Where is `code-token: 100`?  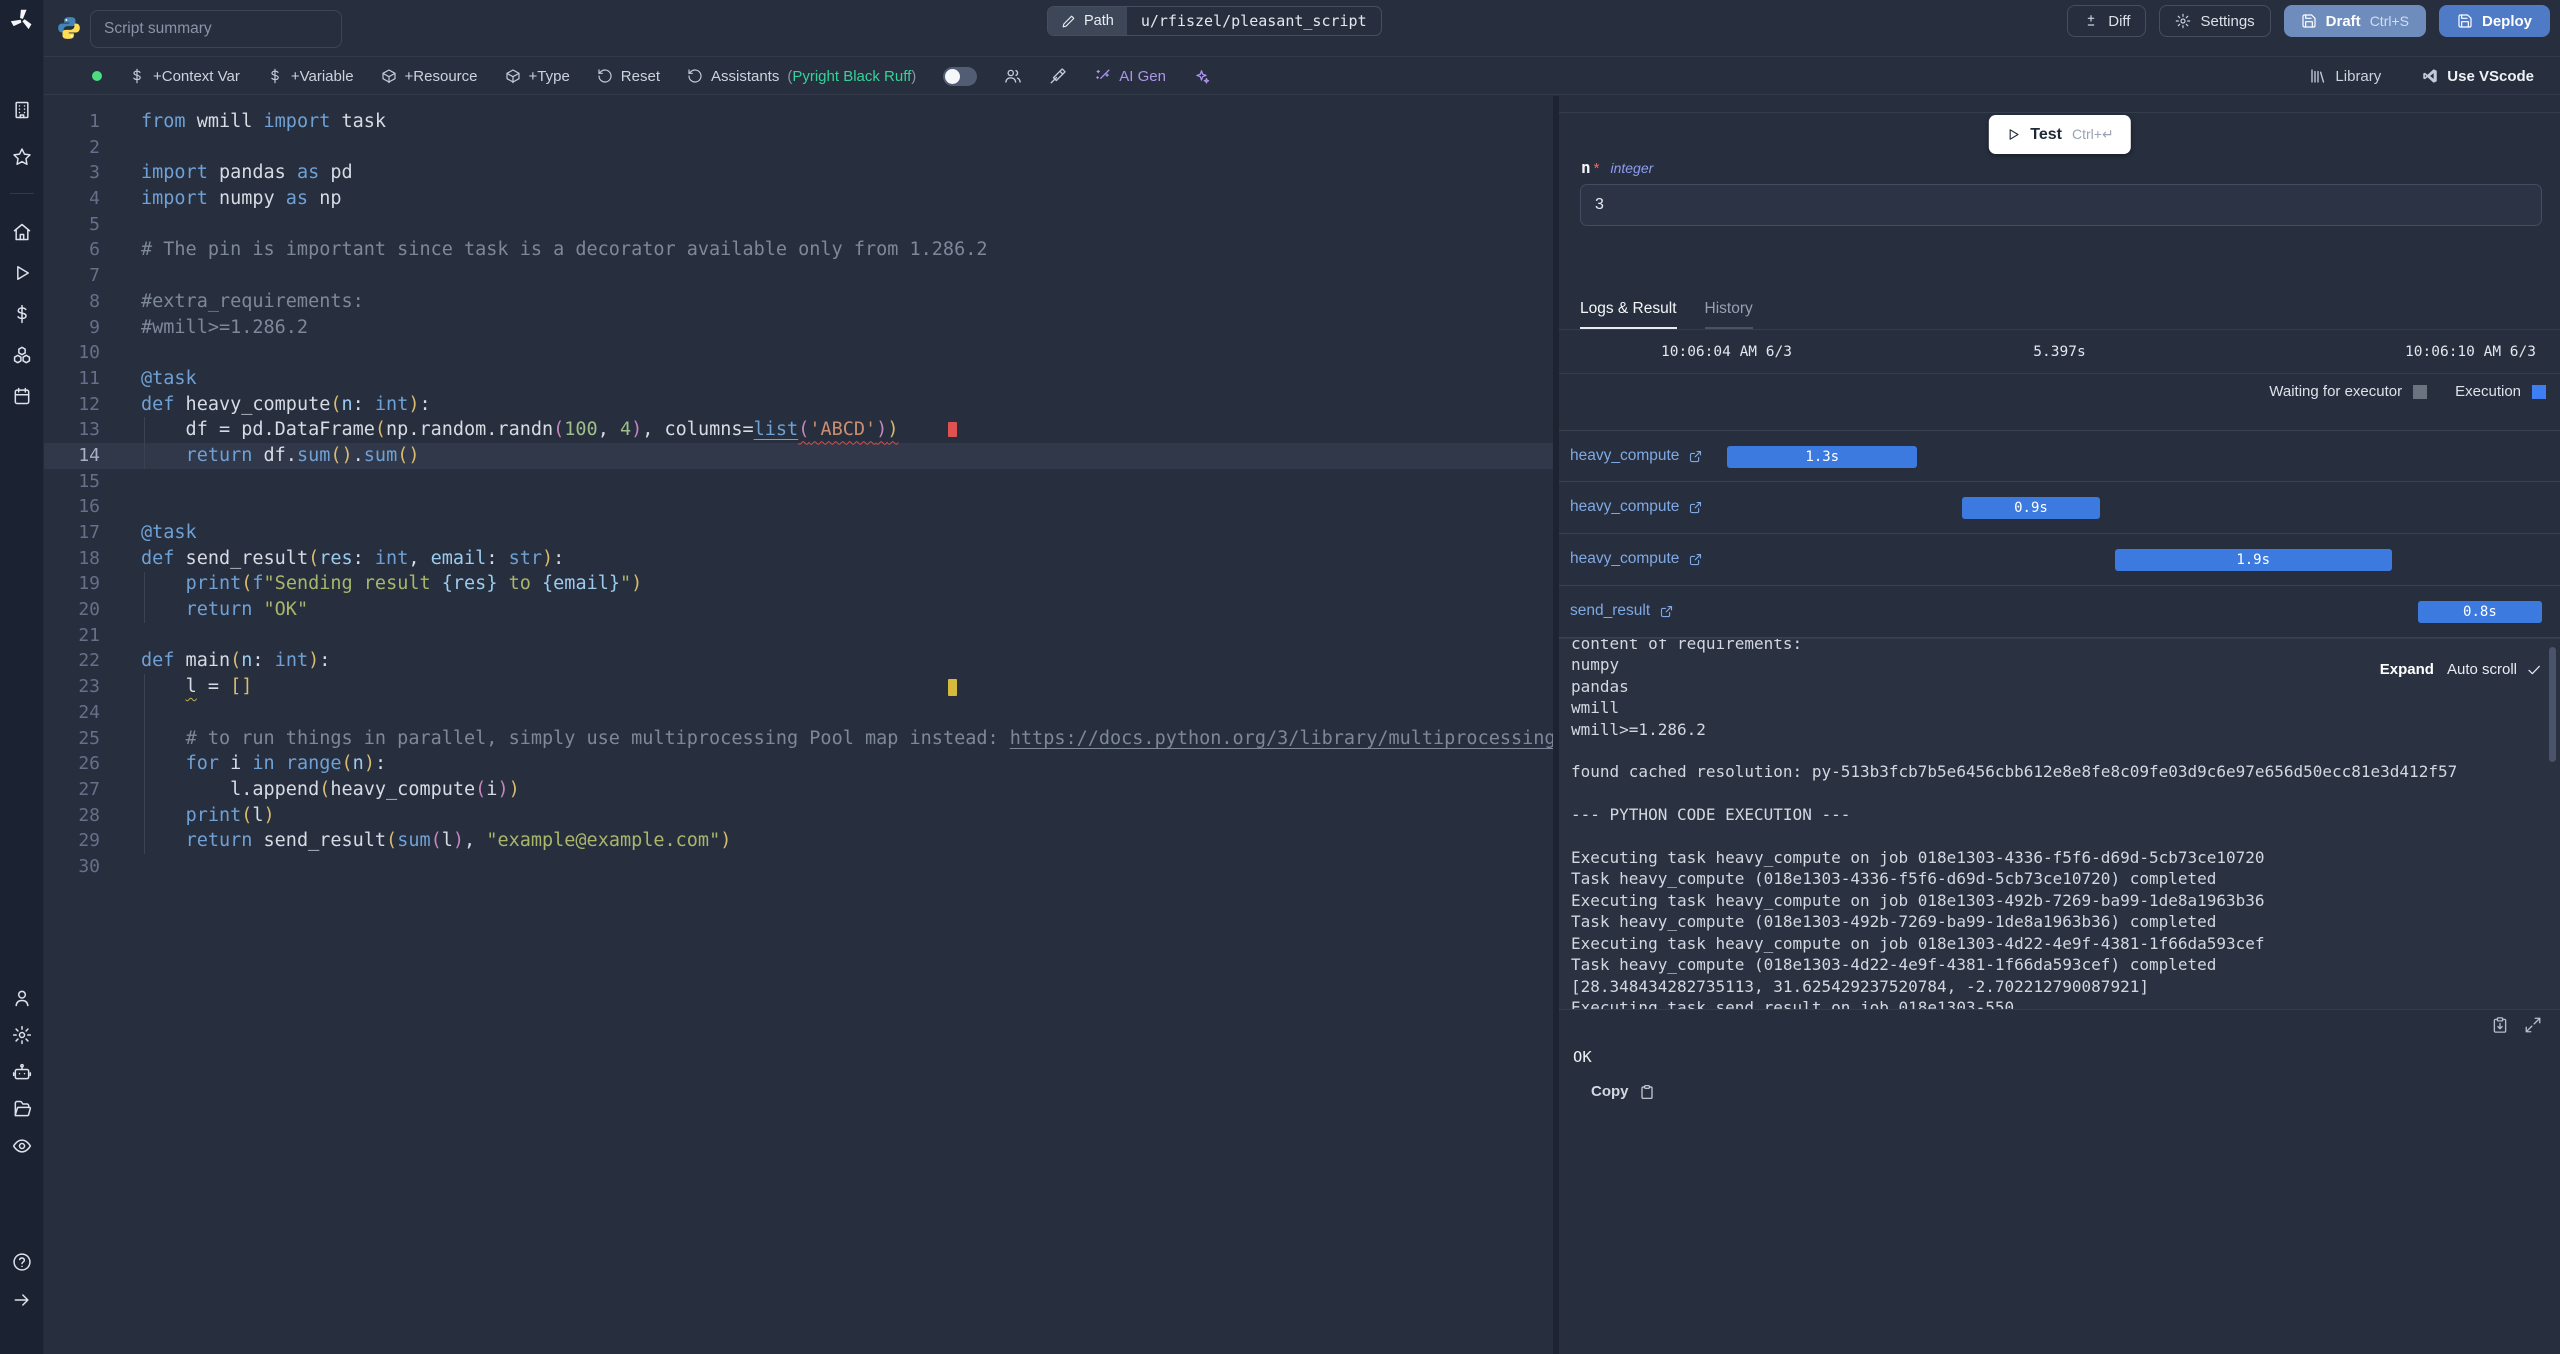
code-token: 100 is located at coordinates (581, 430).